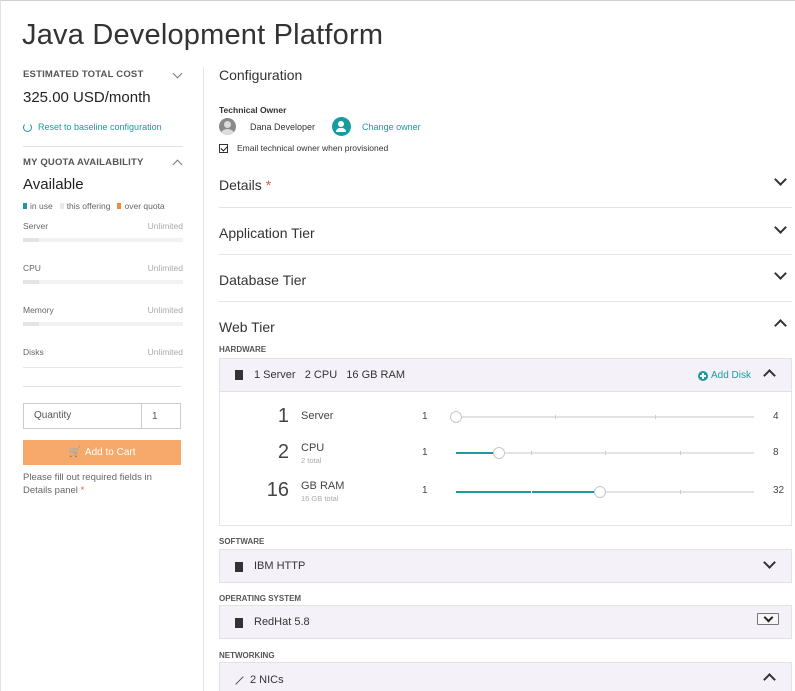  Describe the element at coordinates (245, 185) in the screenshot. I see `details-title: Details *` at that location.